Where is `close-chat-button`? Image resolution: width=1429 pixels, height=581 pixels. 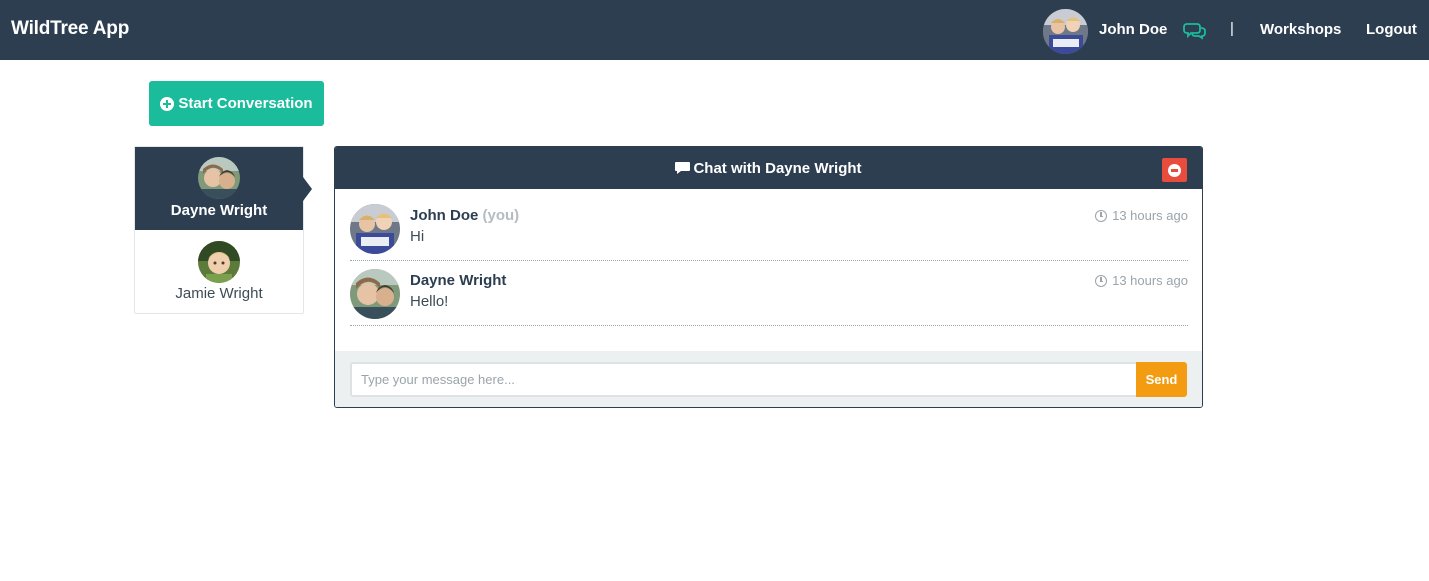
close-chat-button is located at coordinates (1174, 170).